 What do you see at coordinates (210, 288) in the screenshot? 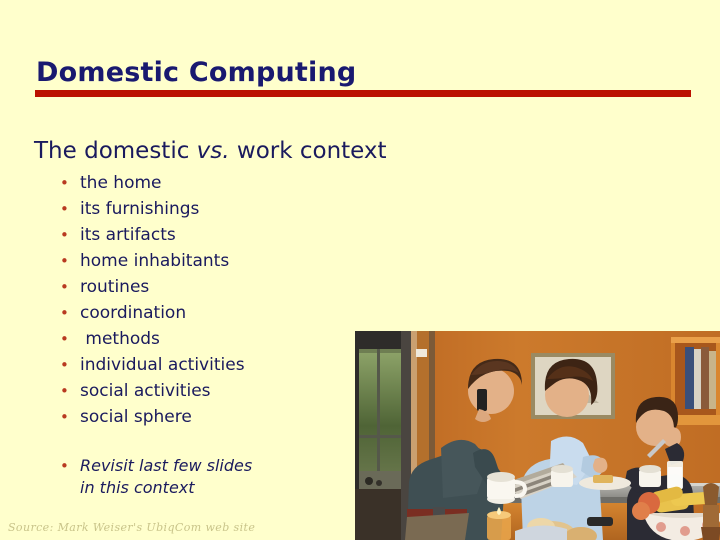
I see `bullet-item: • routines` at bounding box center [210, 288].